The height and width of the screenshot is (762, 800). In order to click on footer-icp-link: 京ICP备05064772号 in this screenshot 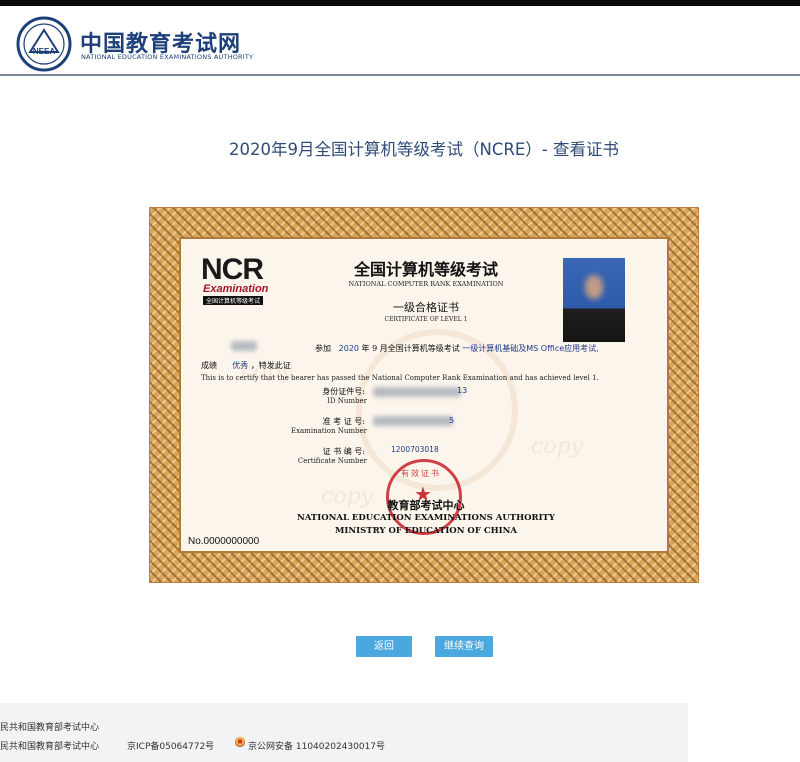, I will do `click(170, 745)`.